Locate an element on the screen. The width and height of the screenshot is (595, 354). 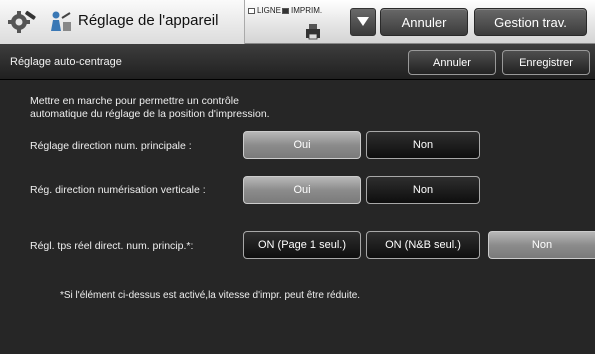
person-pointer-icon is located at coordinates (60, 21).